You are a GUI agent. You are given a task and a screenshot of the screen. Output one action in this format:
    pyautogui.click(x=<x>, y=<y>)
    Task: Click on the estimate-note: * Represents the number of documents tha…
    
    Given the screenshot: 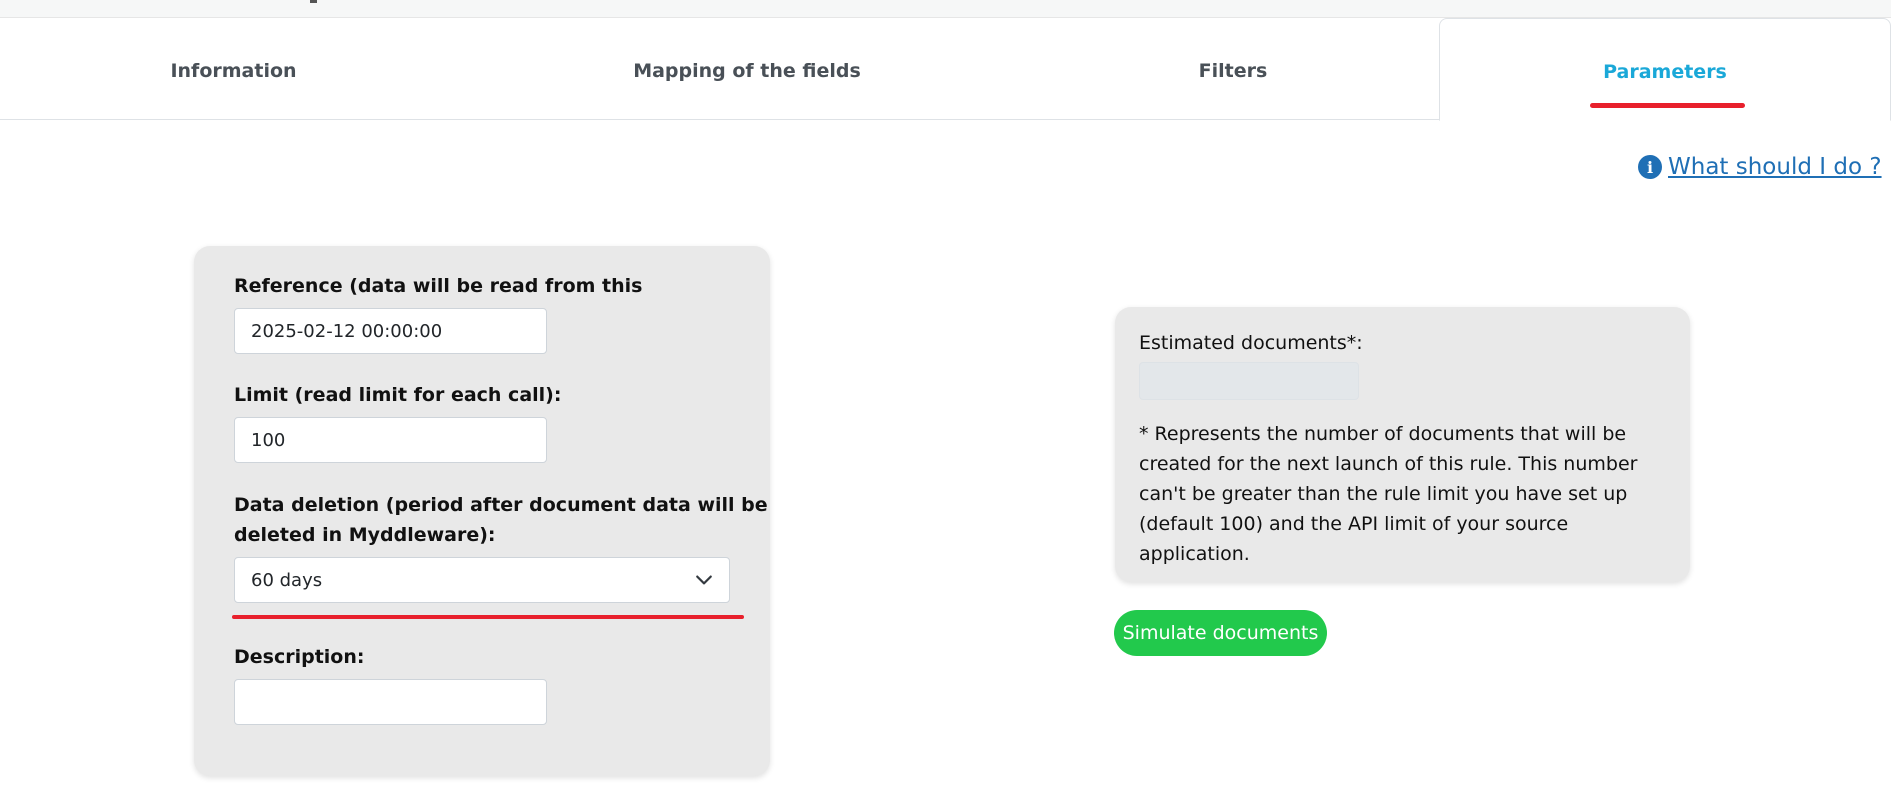 What is the action you would take?
    pyautogui.click(x=1388, y=494)
    